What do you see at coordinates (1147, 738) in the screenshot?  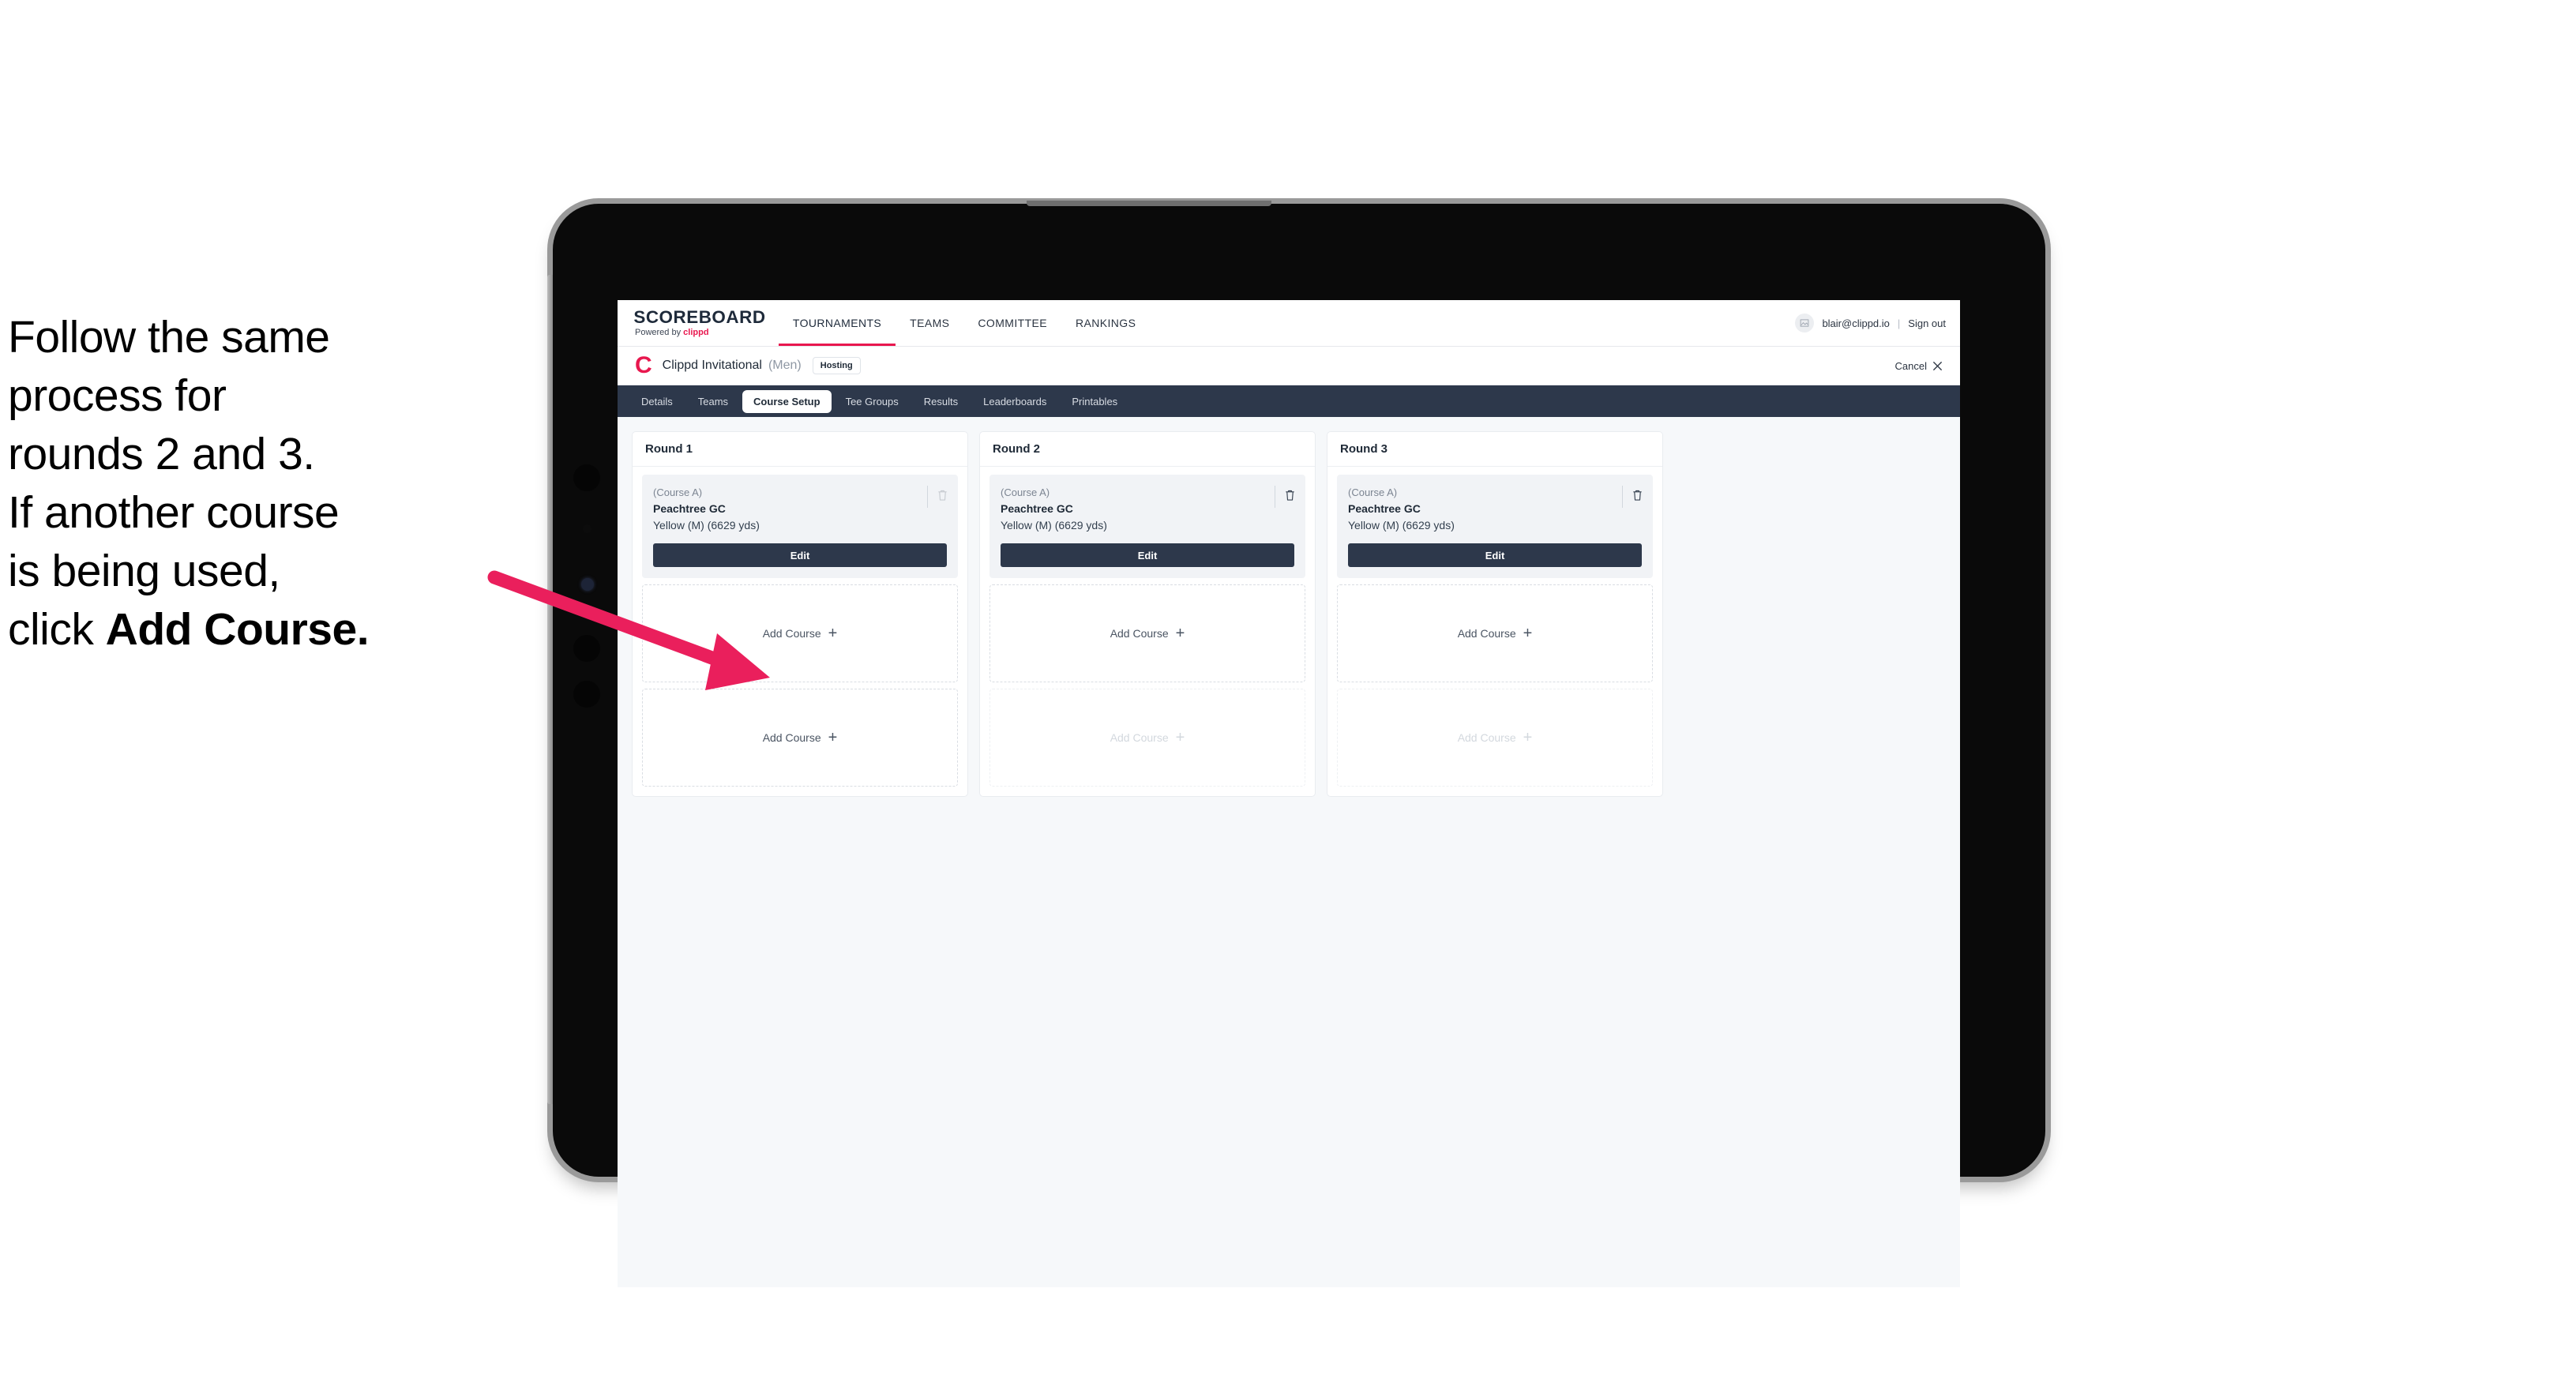 I see `add-course-slot-round-2-b: Add Course +` at bounding box center [1147, 738].